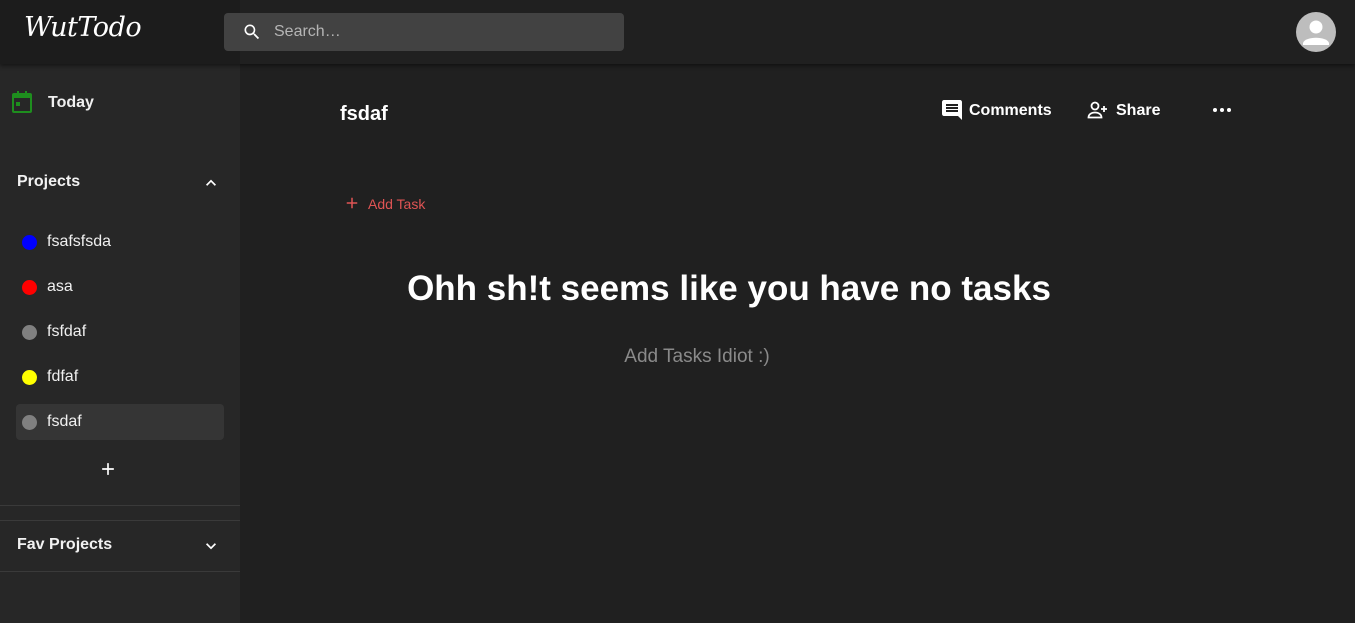 Image resolution: width=1355 pixels, height=623 pixels. I want to click on project-name: asa, so click(60, 286).